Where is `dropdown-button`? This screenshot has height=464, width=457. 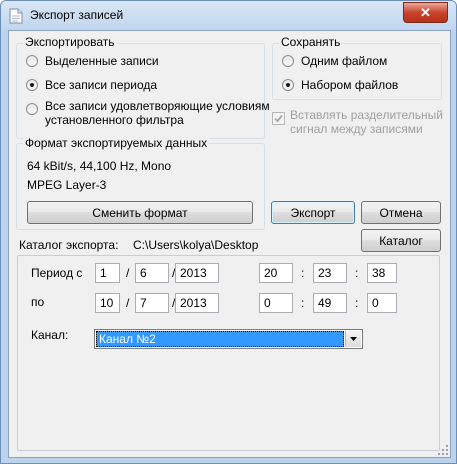
dropdown-button is located at coordinates (353, 339).